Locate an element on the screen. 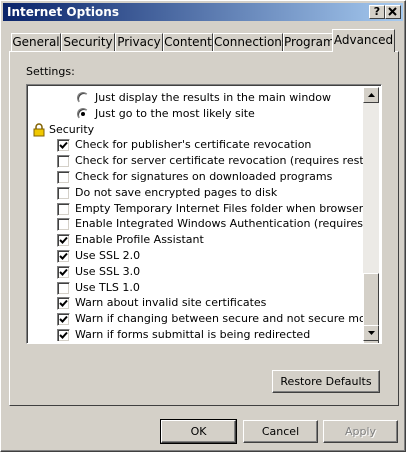 Image resolution: width=406 pixels, height=452 pixels. checkbox-label: Use SSL 2.0 is located at coordinates (108, 255).